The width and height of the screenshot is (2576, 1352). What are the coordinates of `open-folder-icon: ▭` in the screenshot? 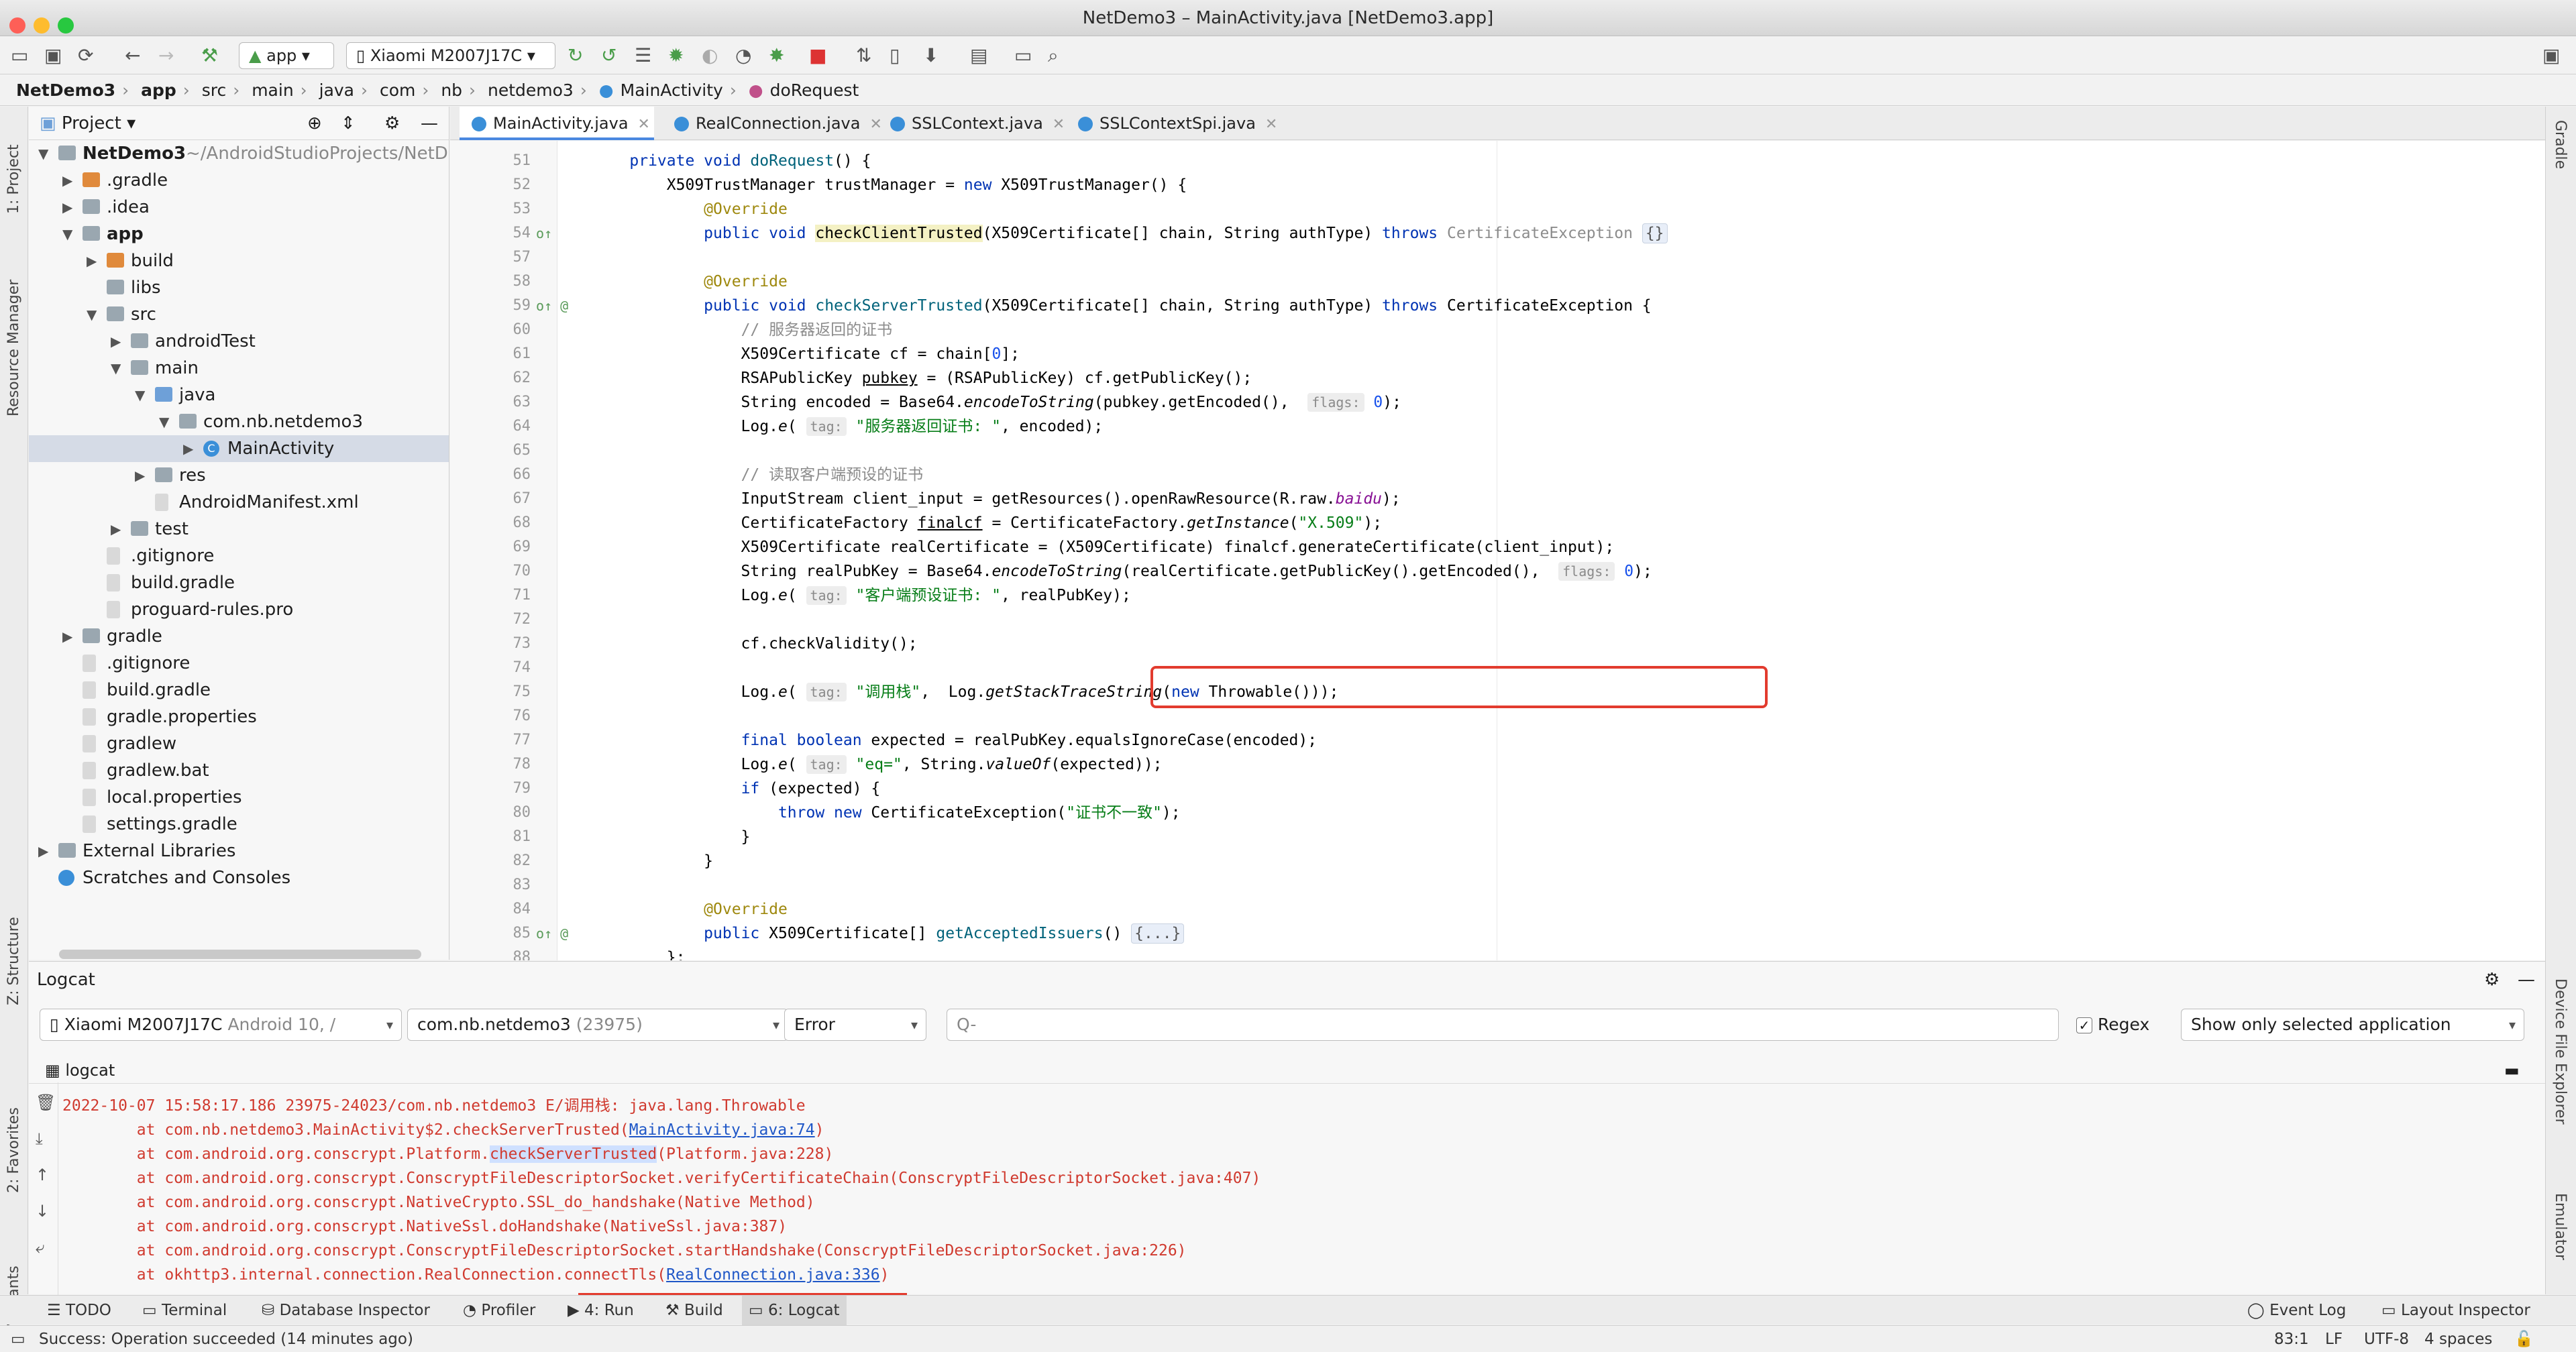 It's located at (19, 55).